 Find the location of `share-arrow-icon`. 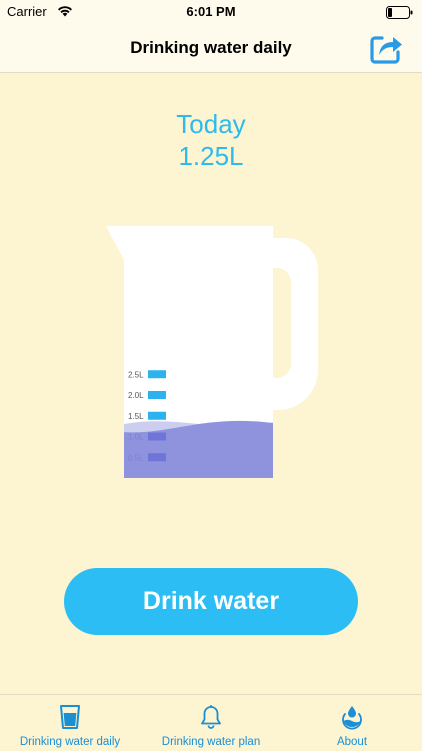

share-arrow-icon is located at coordinates (386, 50).